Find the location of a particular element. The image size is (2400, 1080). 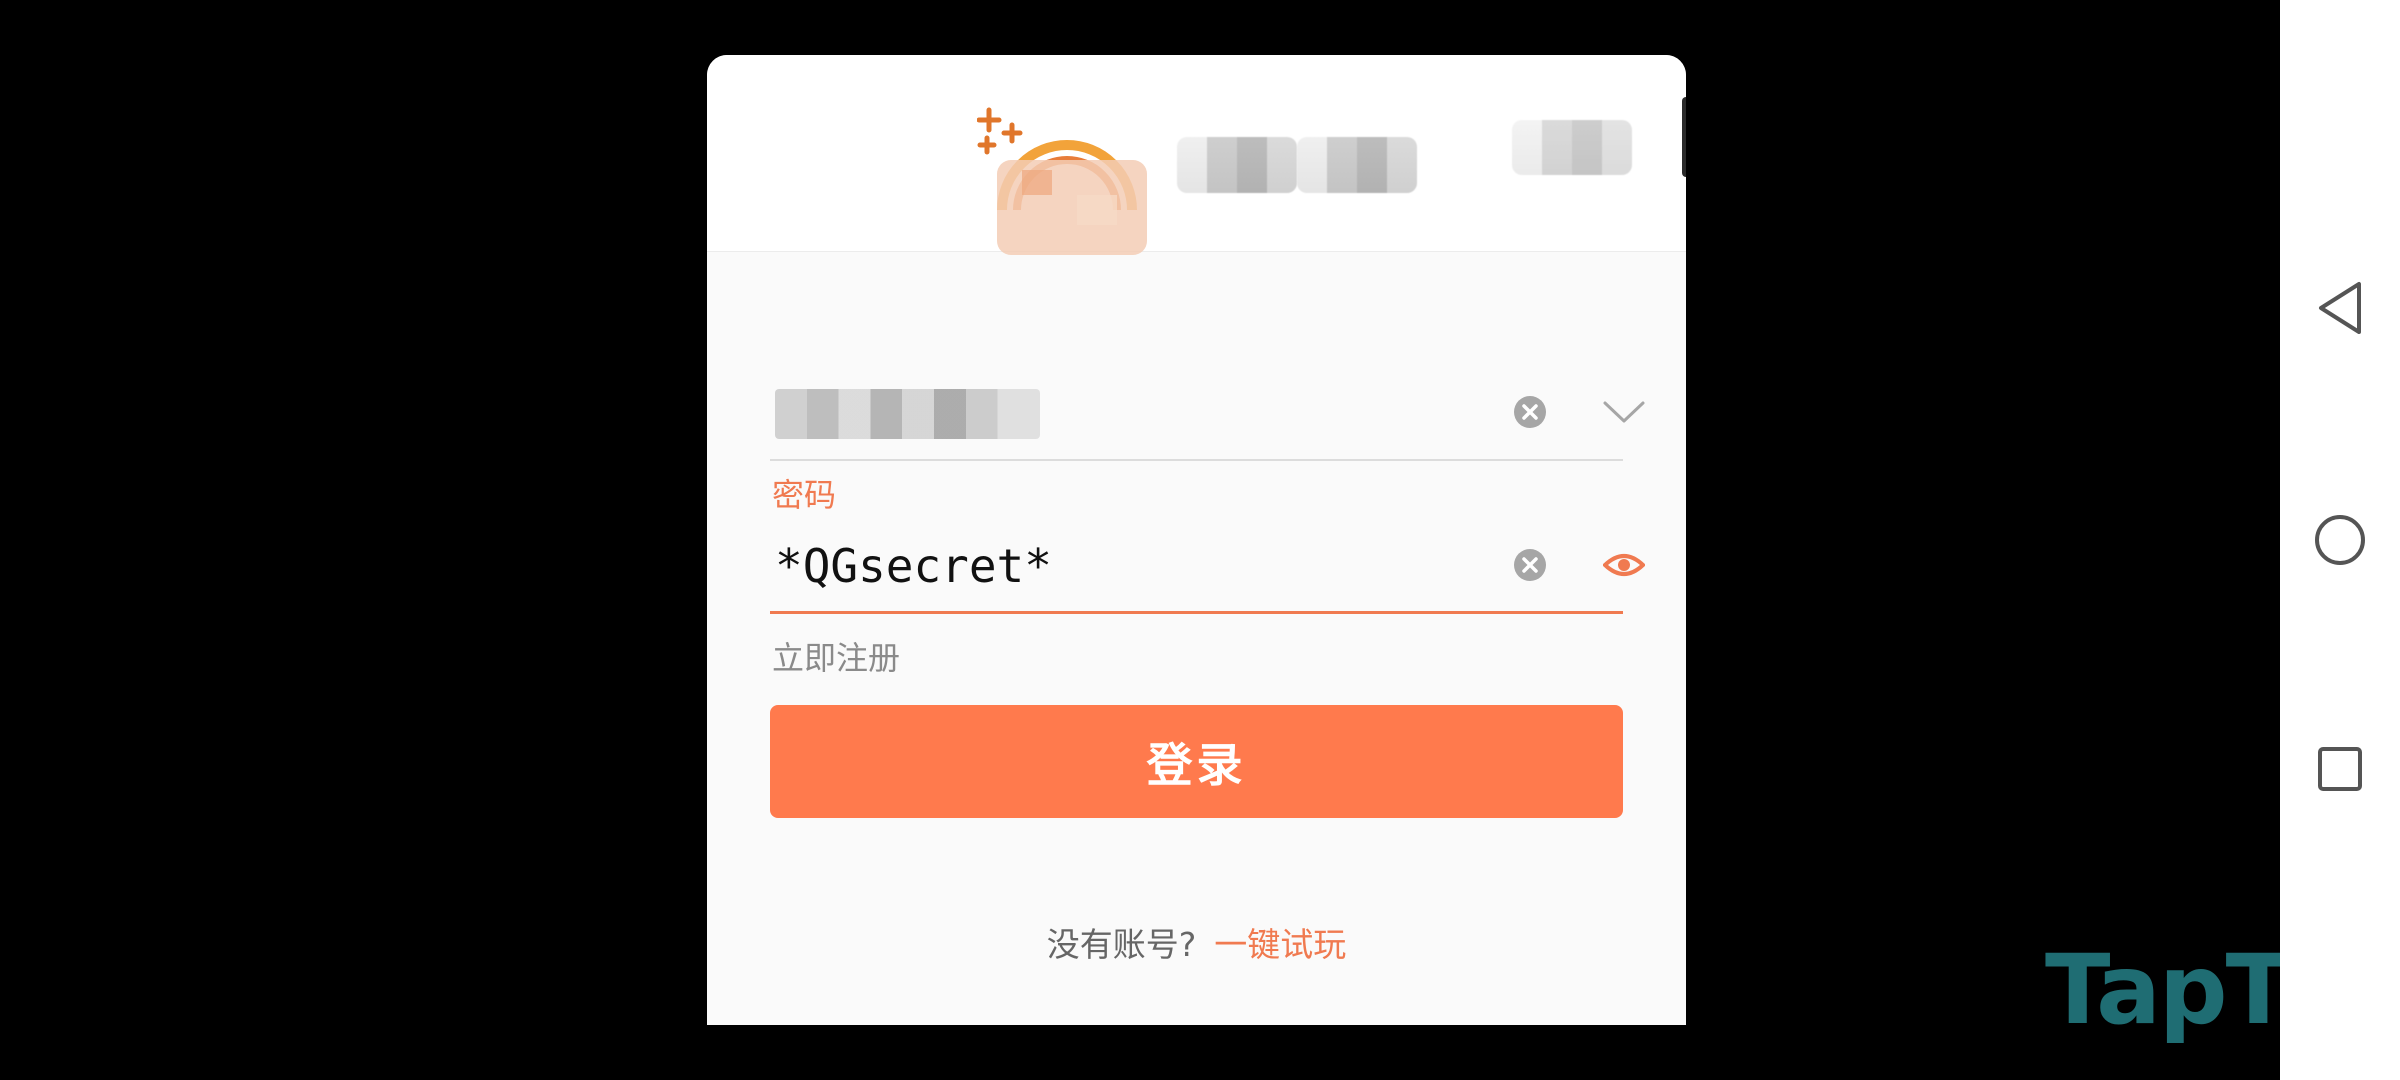

side-collapse-handle is located at coordinates (1684, 137).